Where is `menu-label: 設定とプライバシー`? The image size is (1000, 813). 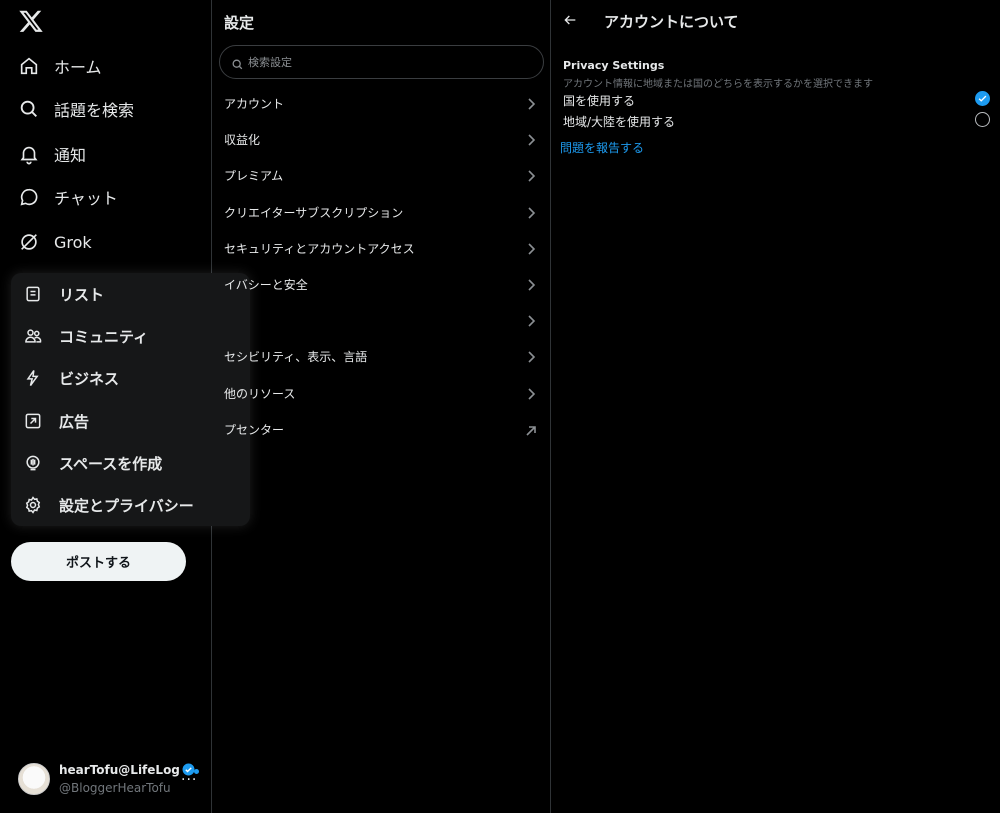
menu-label: 設定とプライバシー is located at coordinates (126, 505).